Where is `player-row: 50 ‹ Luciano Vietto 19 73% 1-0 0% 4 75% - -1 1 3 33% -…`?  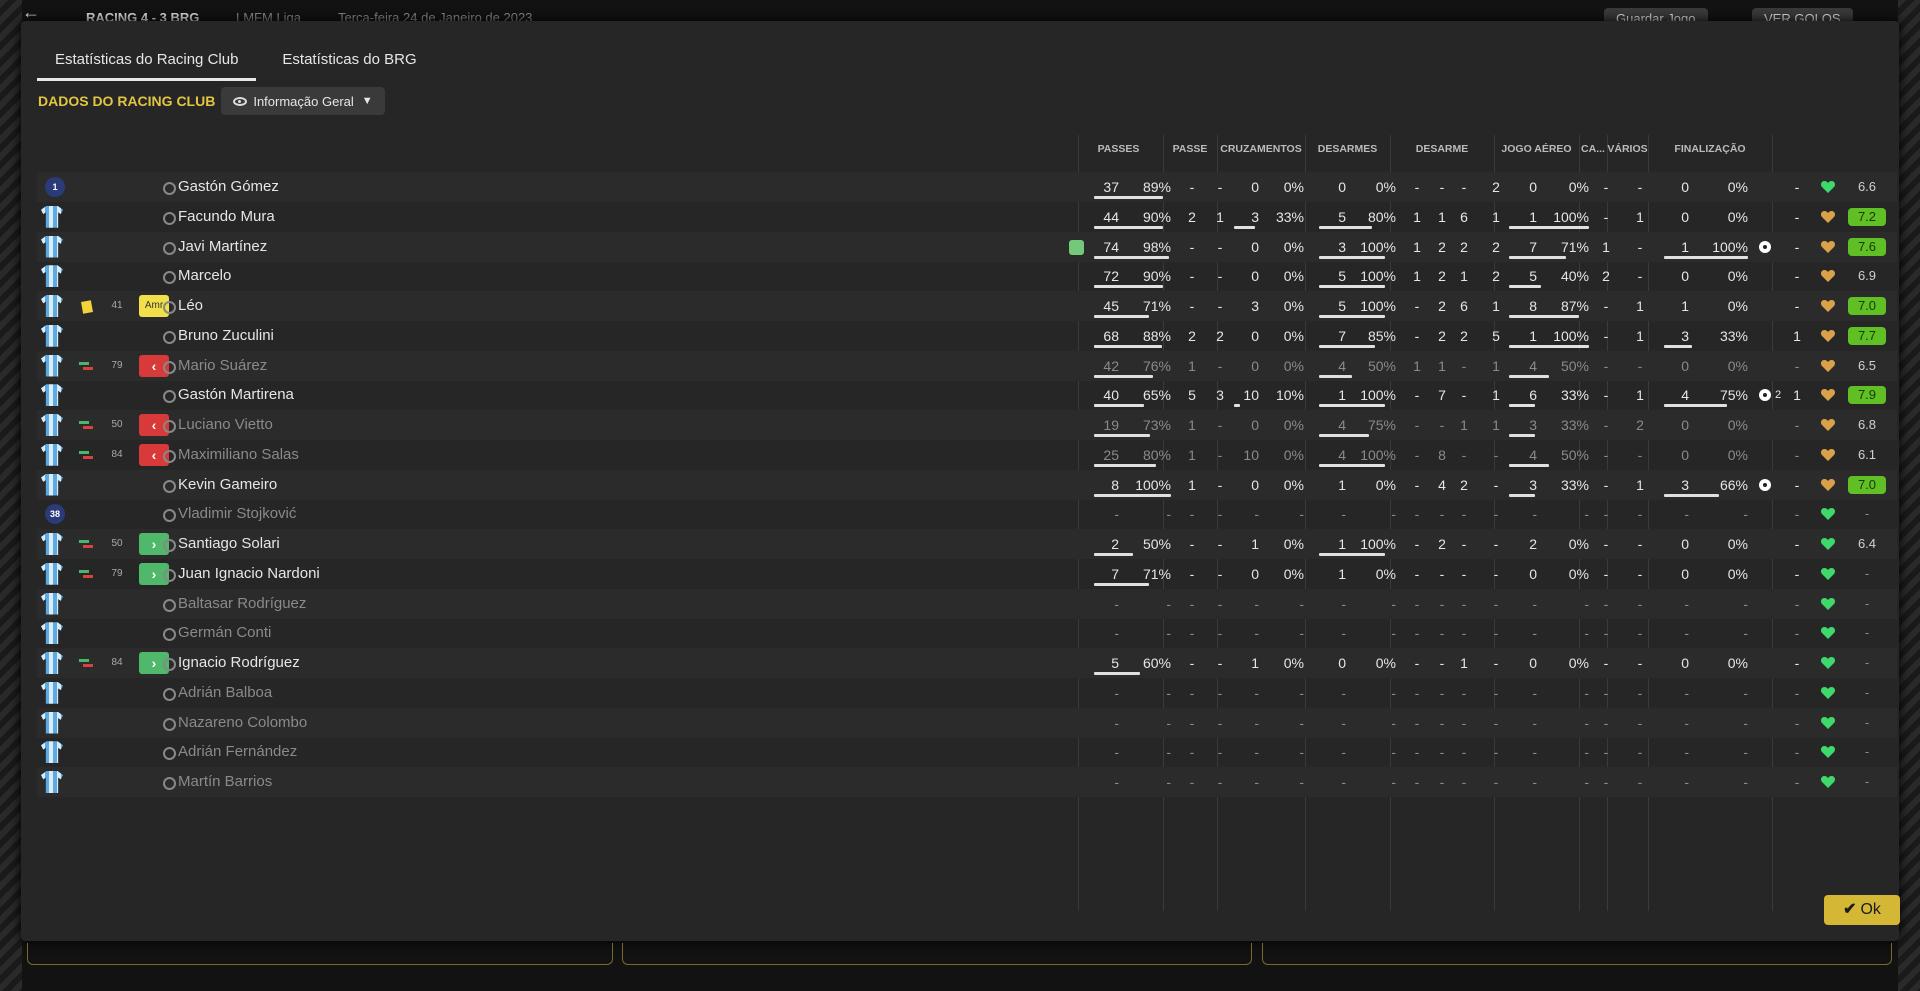 player-row: 50 ‹ Luciano Vietto 19 73% 1-0 0% 4 75% - -1 1 3 33% -… is located at coordinates (967, 425).